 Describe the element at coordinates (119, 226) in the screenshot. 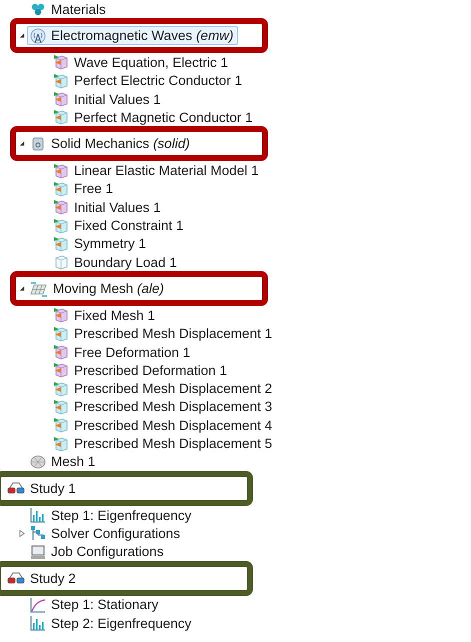

I see `tree-item: Fixed Constraint 1` at that location.